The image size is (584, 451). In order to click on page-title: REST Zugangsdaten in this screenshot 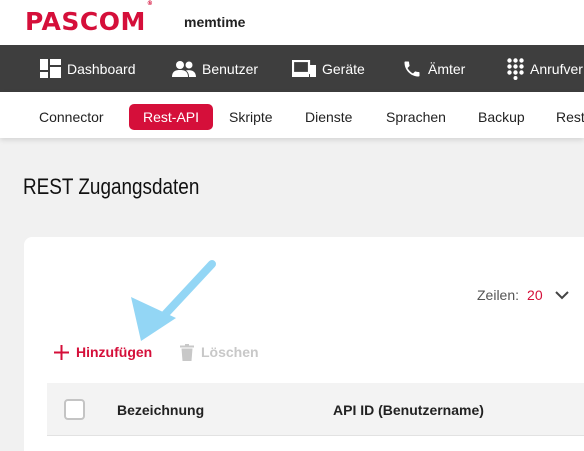, I will do `click(111, 186)`.